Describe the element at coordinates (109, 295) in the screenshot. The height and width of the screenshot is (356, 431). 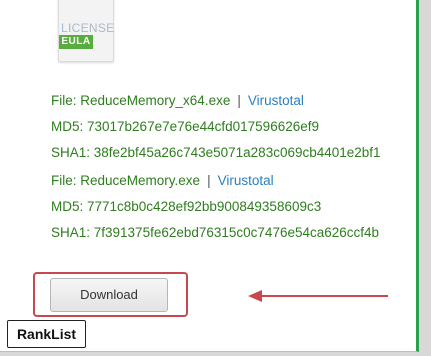
I see `download-button: Download` at that location.